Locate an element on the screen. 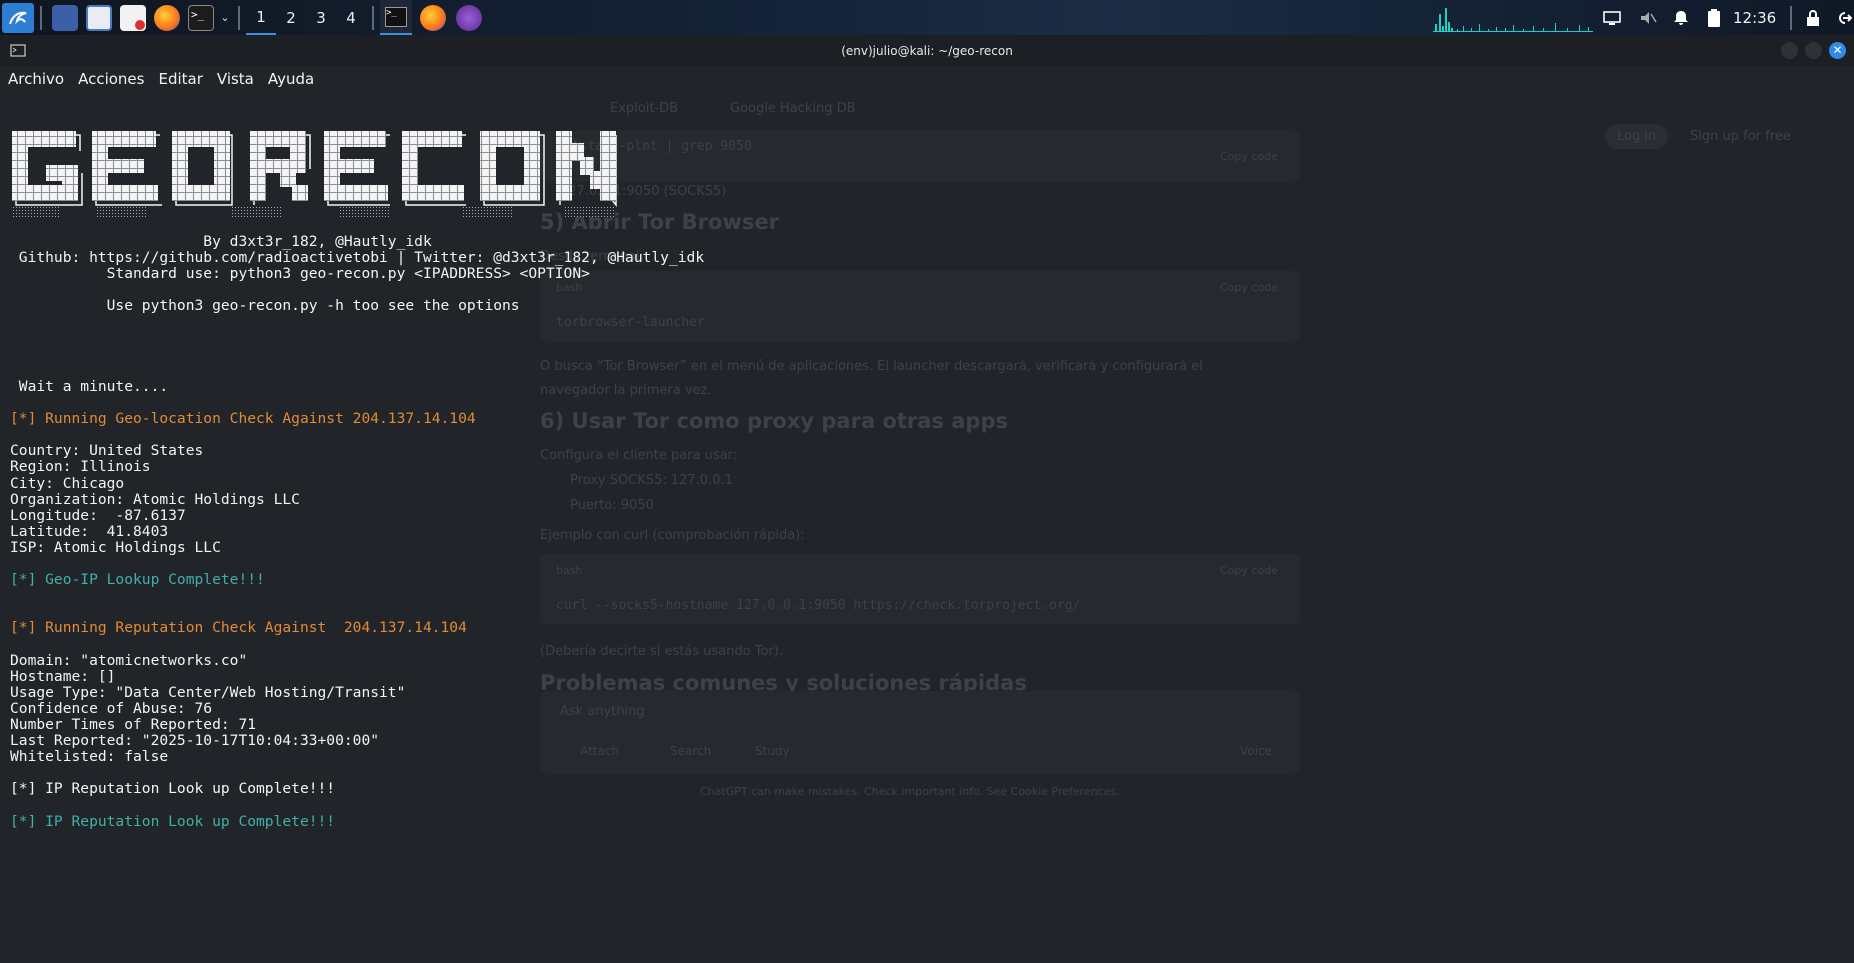  copy-code-3: Copy code is located at coordinates (1249, 570).